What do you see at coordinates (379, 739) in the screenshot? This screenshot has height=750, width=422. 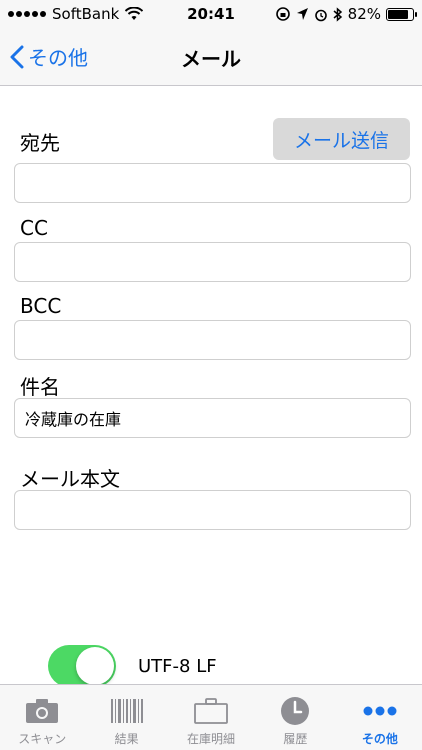 I see `tab-more-label: その他` at bounding box center [379, 739].